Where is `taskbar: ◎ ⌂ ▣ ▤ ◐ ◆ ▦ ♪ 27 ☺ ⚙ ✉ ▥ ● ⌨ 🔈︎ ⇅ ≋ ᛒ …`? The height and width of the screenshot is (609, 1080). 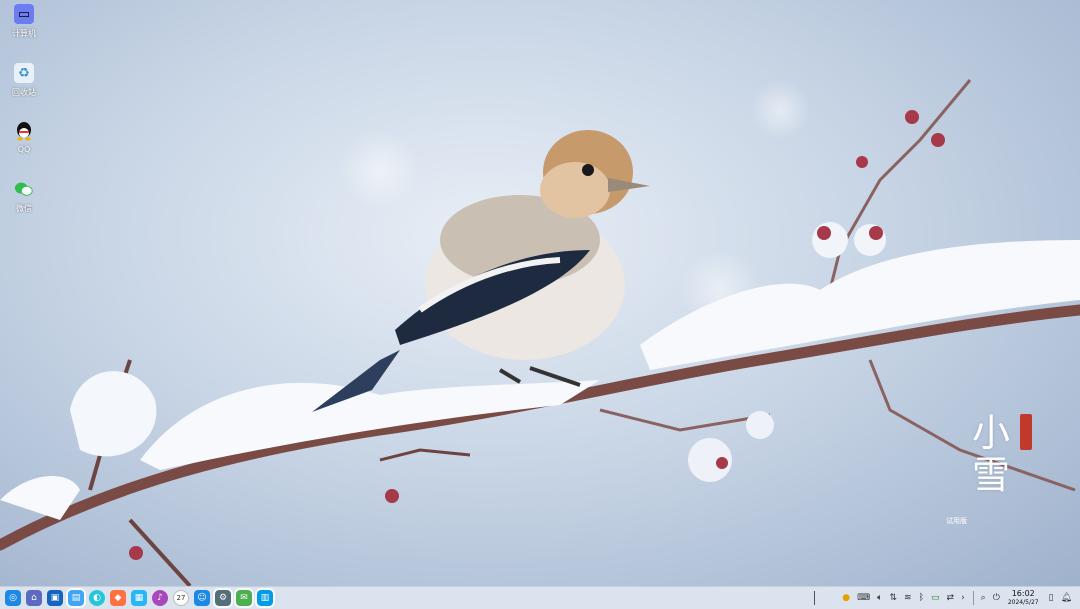 taskbar: ◎ ⌂ ▣ ▤ ◐ ◆ ▦ ♪ 27 ☺ ⚙ ✉ ▥ ● ⌨ 🔈︎ ⇅ ≋ ᛒ … is located at coordinates (540, 597).